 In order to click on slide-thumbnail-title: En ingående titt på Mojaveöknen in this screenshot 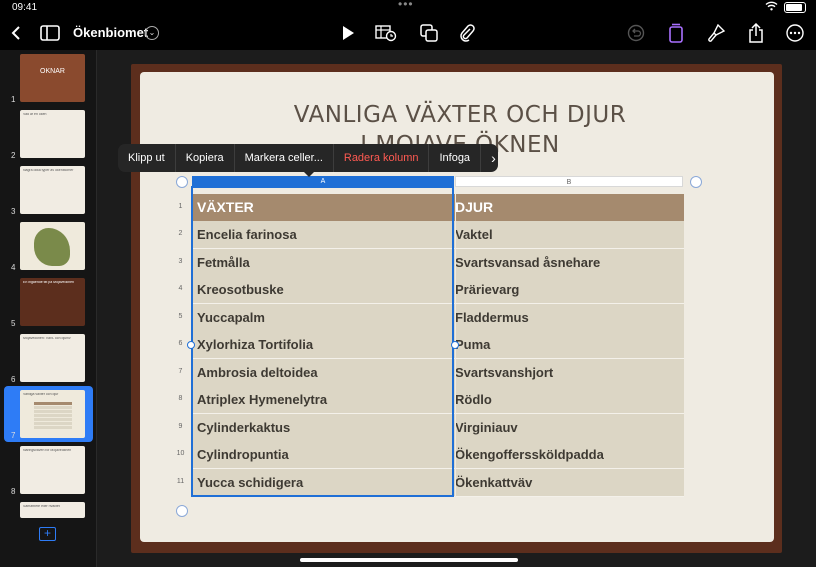, I will do `click(48, 282)`.